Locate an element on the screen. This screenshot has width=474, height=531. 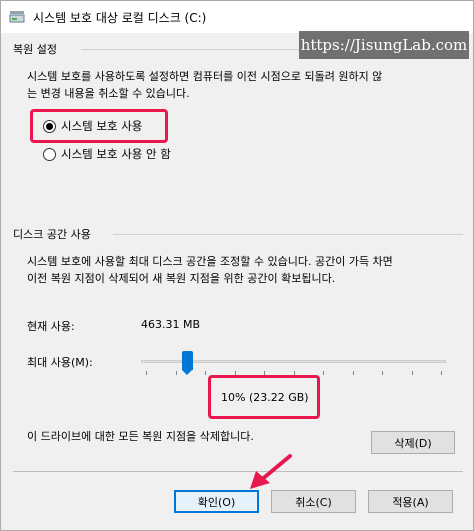
cancel-button: 취소(C) is located at coordinates (313, 501).